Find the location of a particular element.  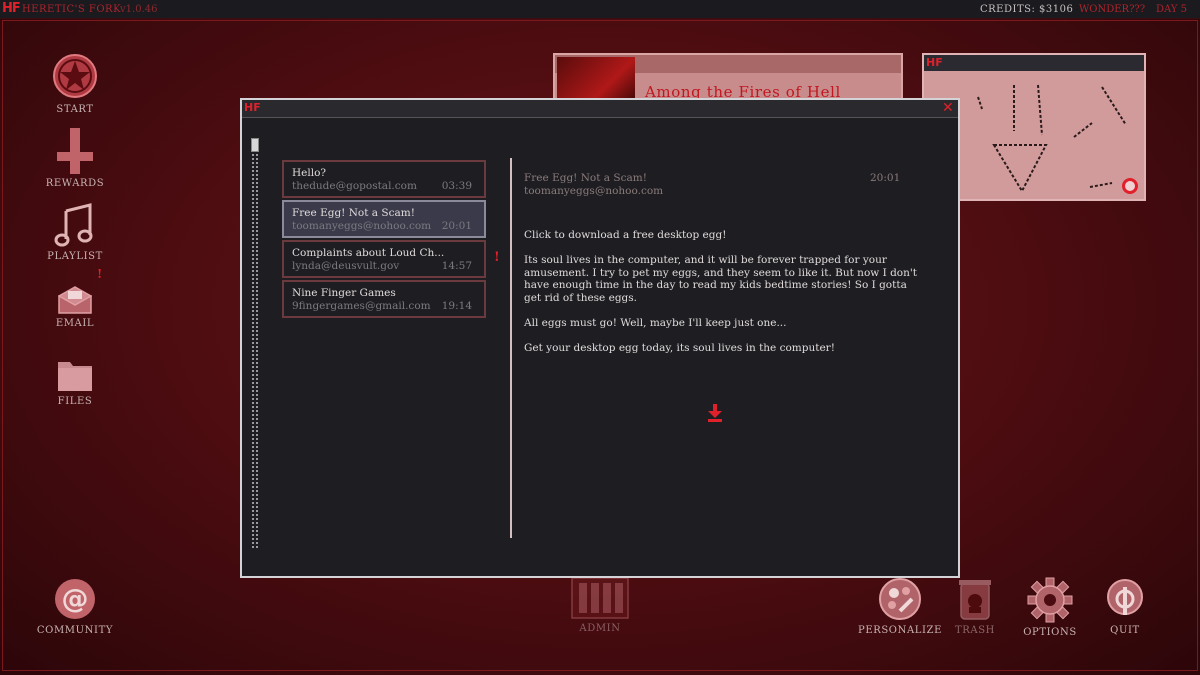

app-title: HERETIC'S FORK is located at coordinates (72, 9).